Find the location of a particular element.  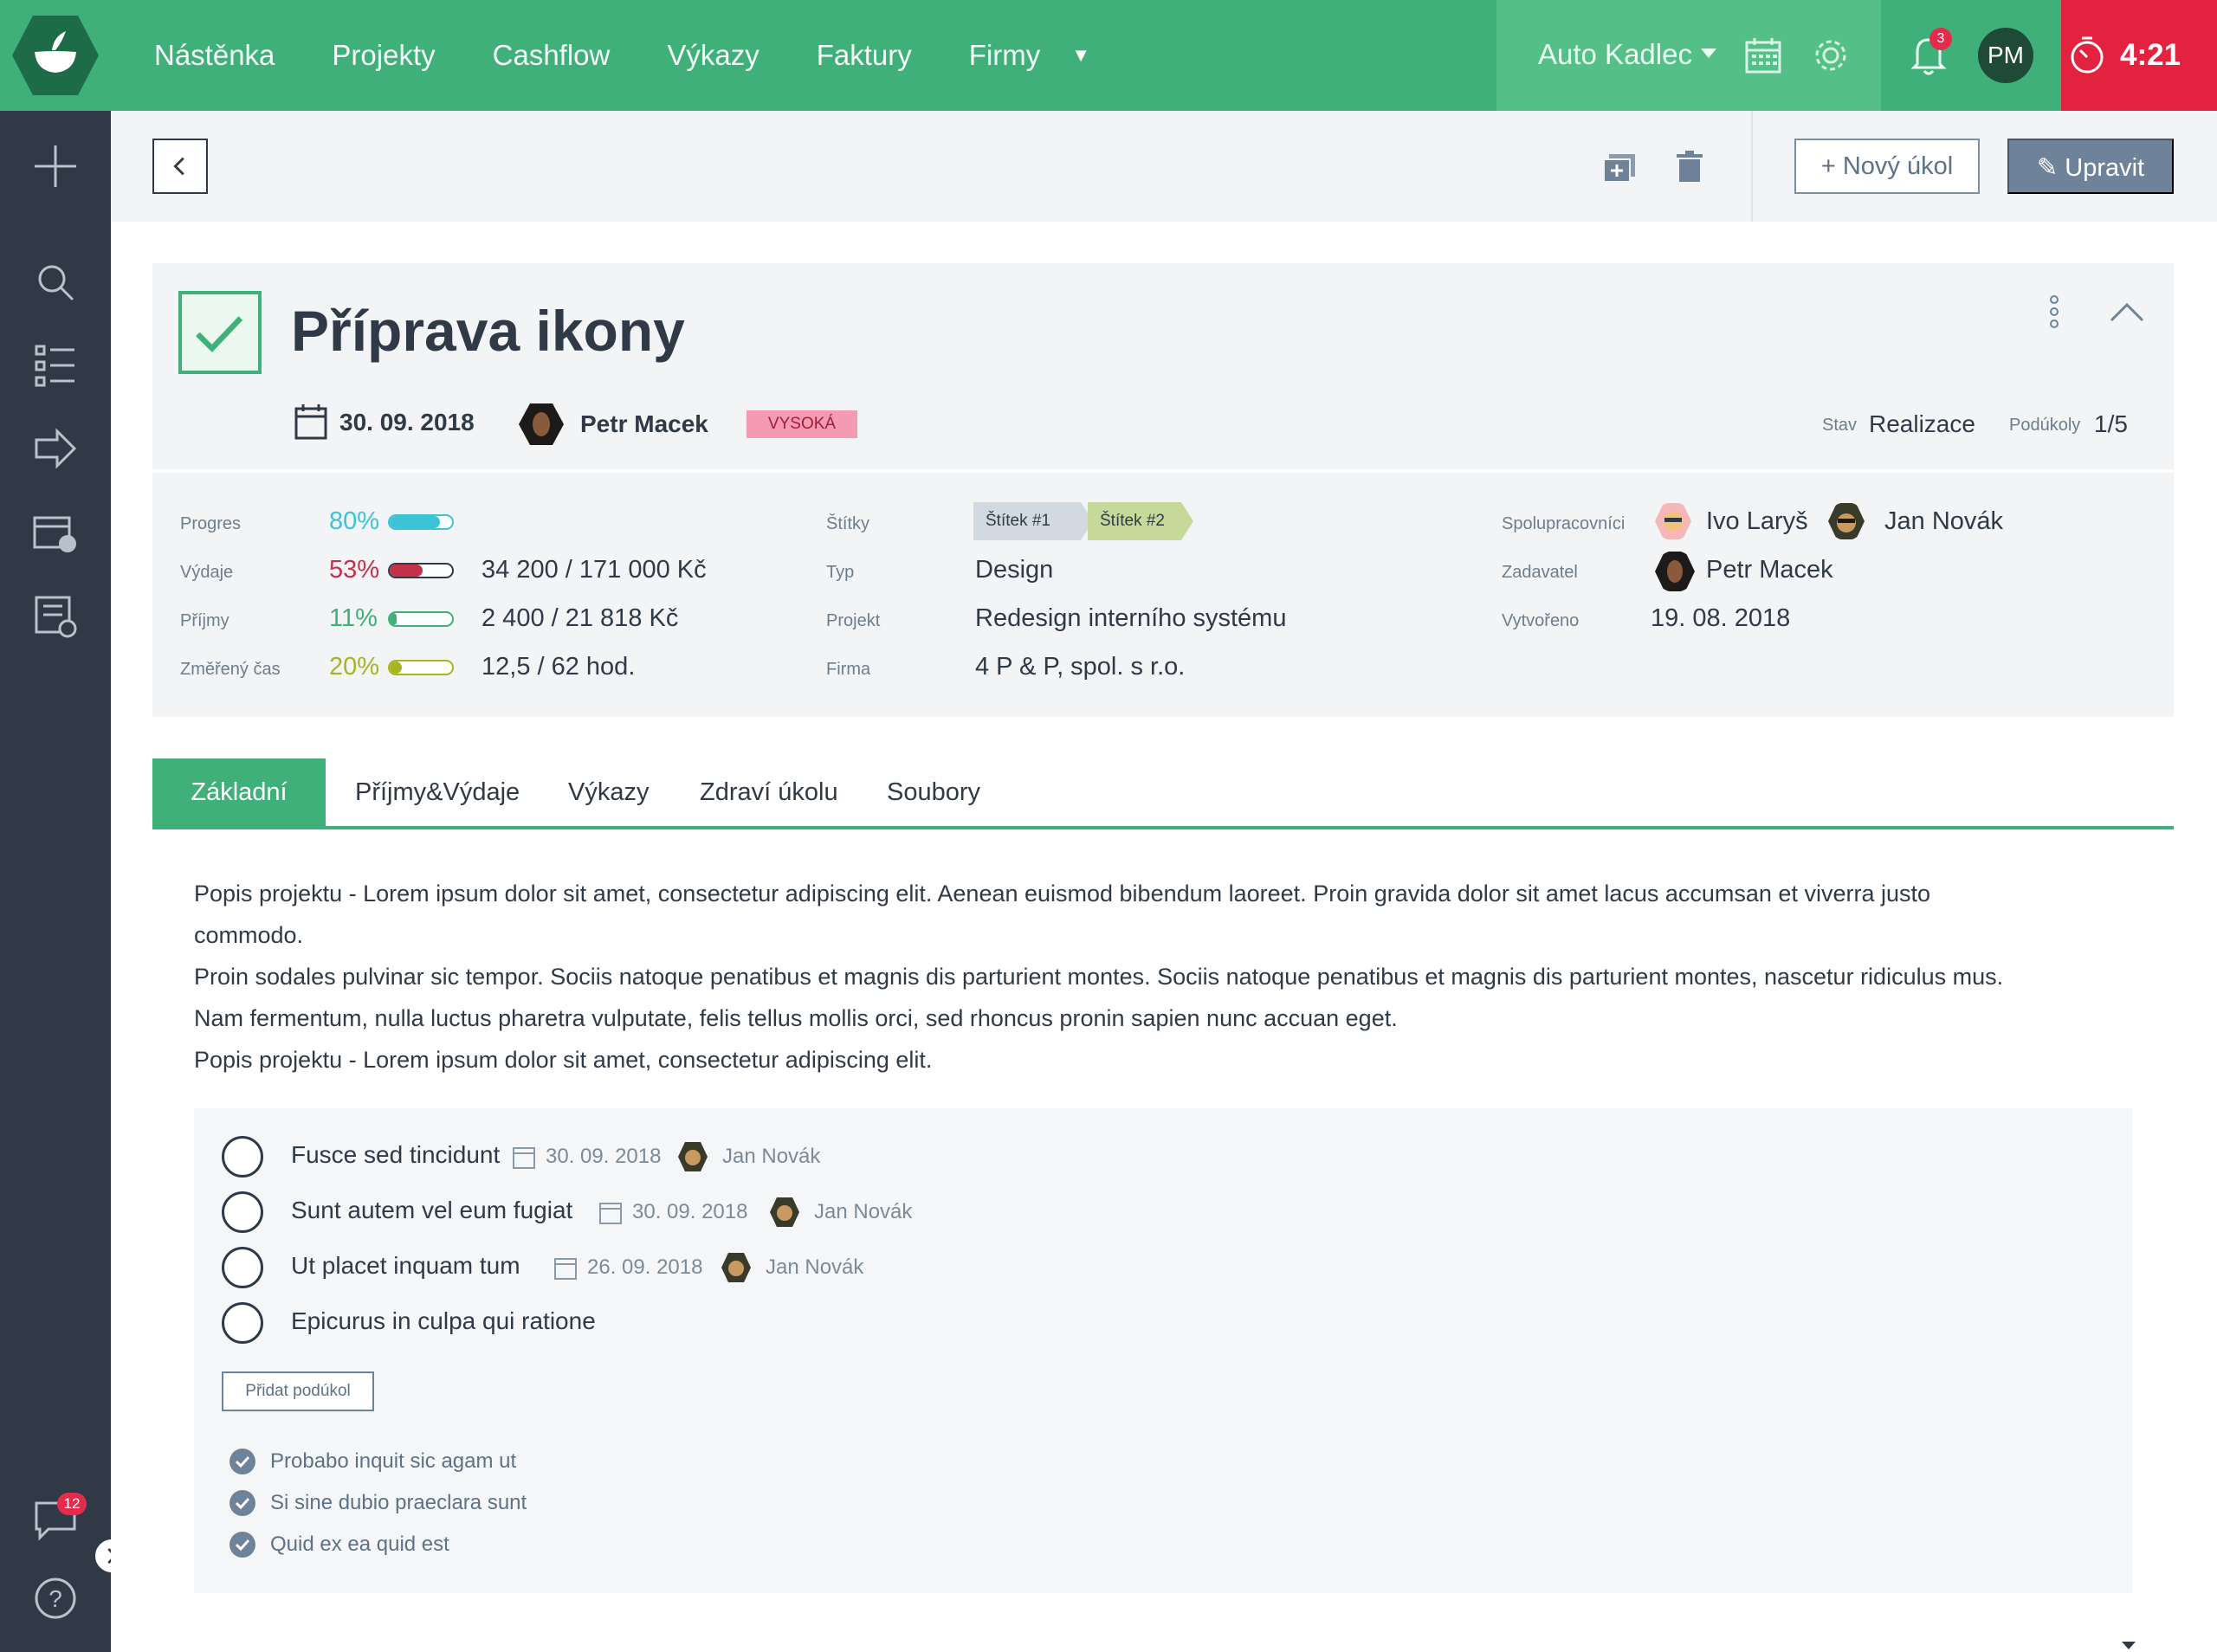

done-subtask-name: Probabo inquit sic agam ut is located at coordinates (393, 1461).